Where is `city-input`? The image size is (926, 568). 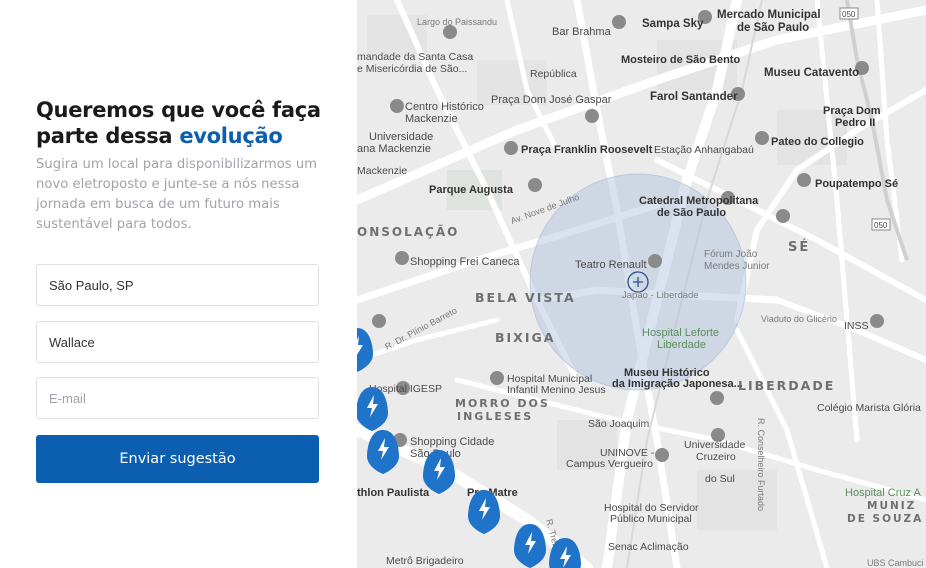
city-input is located at coordinates (177, 285).